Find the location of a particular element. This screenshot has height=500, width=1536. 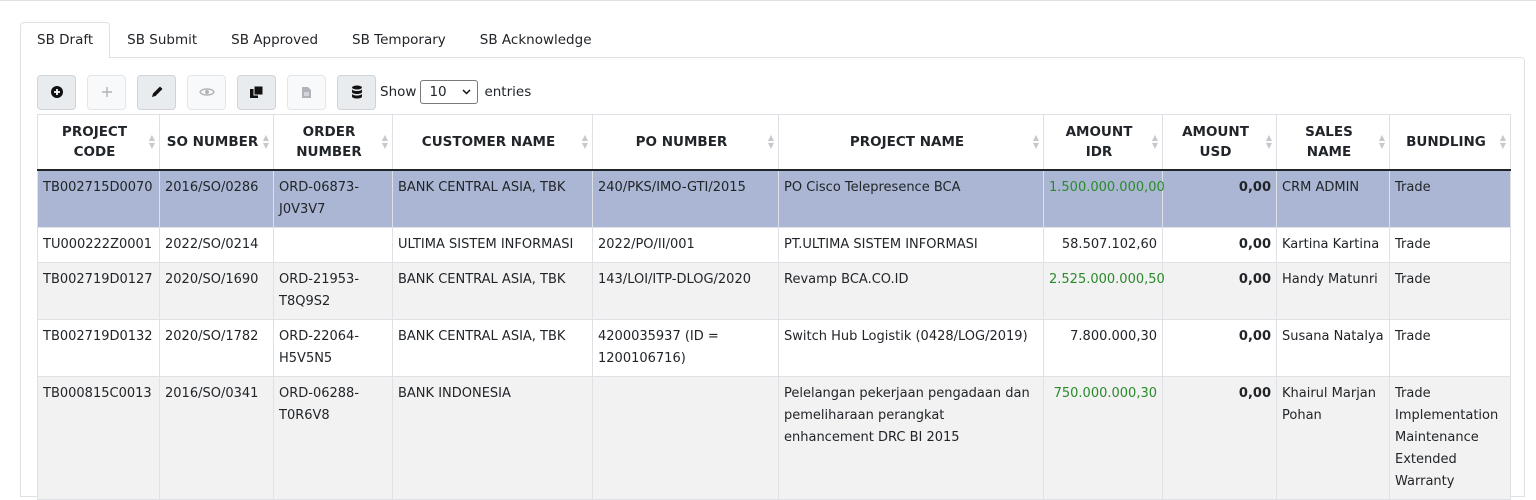

plus-circle-icon is located at coordinates (56, 92).